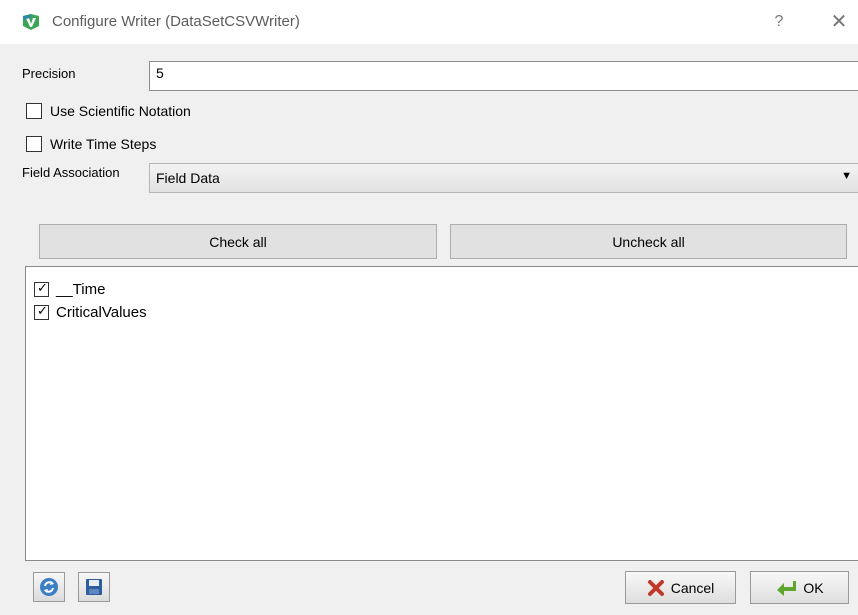 The width and height of the screenshot is (858, 615). Describe the element at coordinates (779, 22) in the screenshot. I see `help-button: ?` at that location.